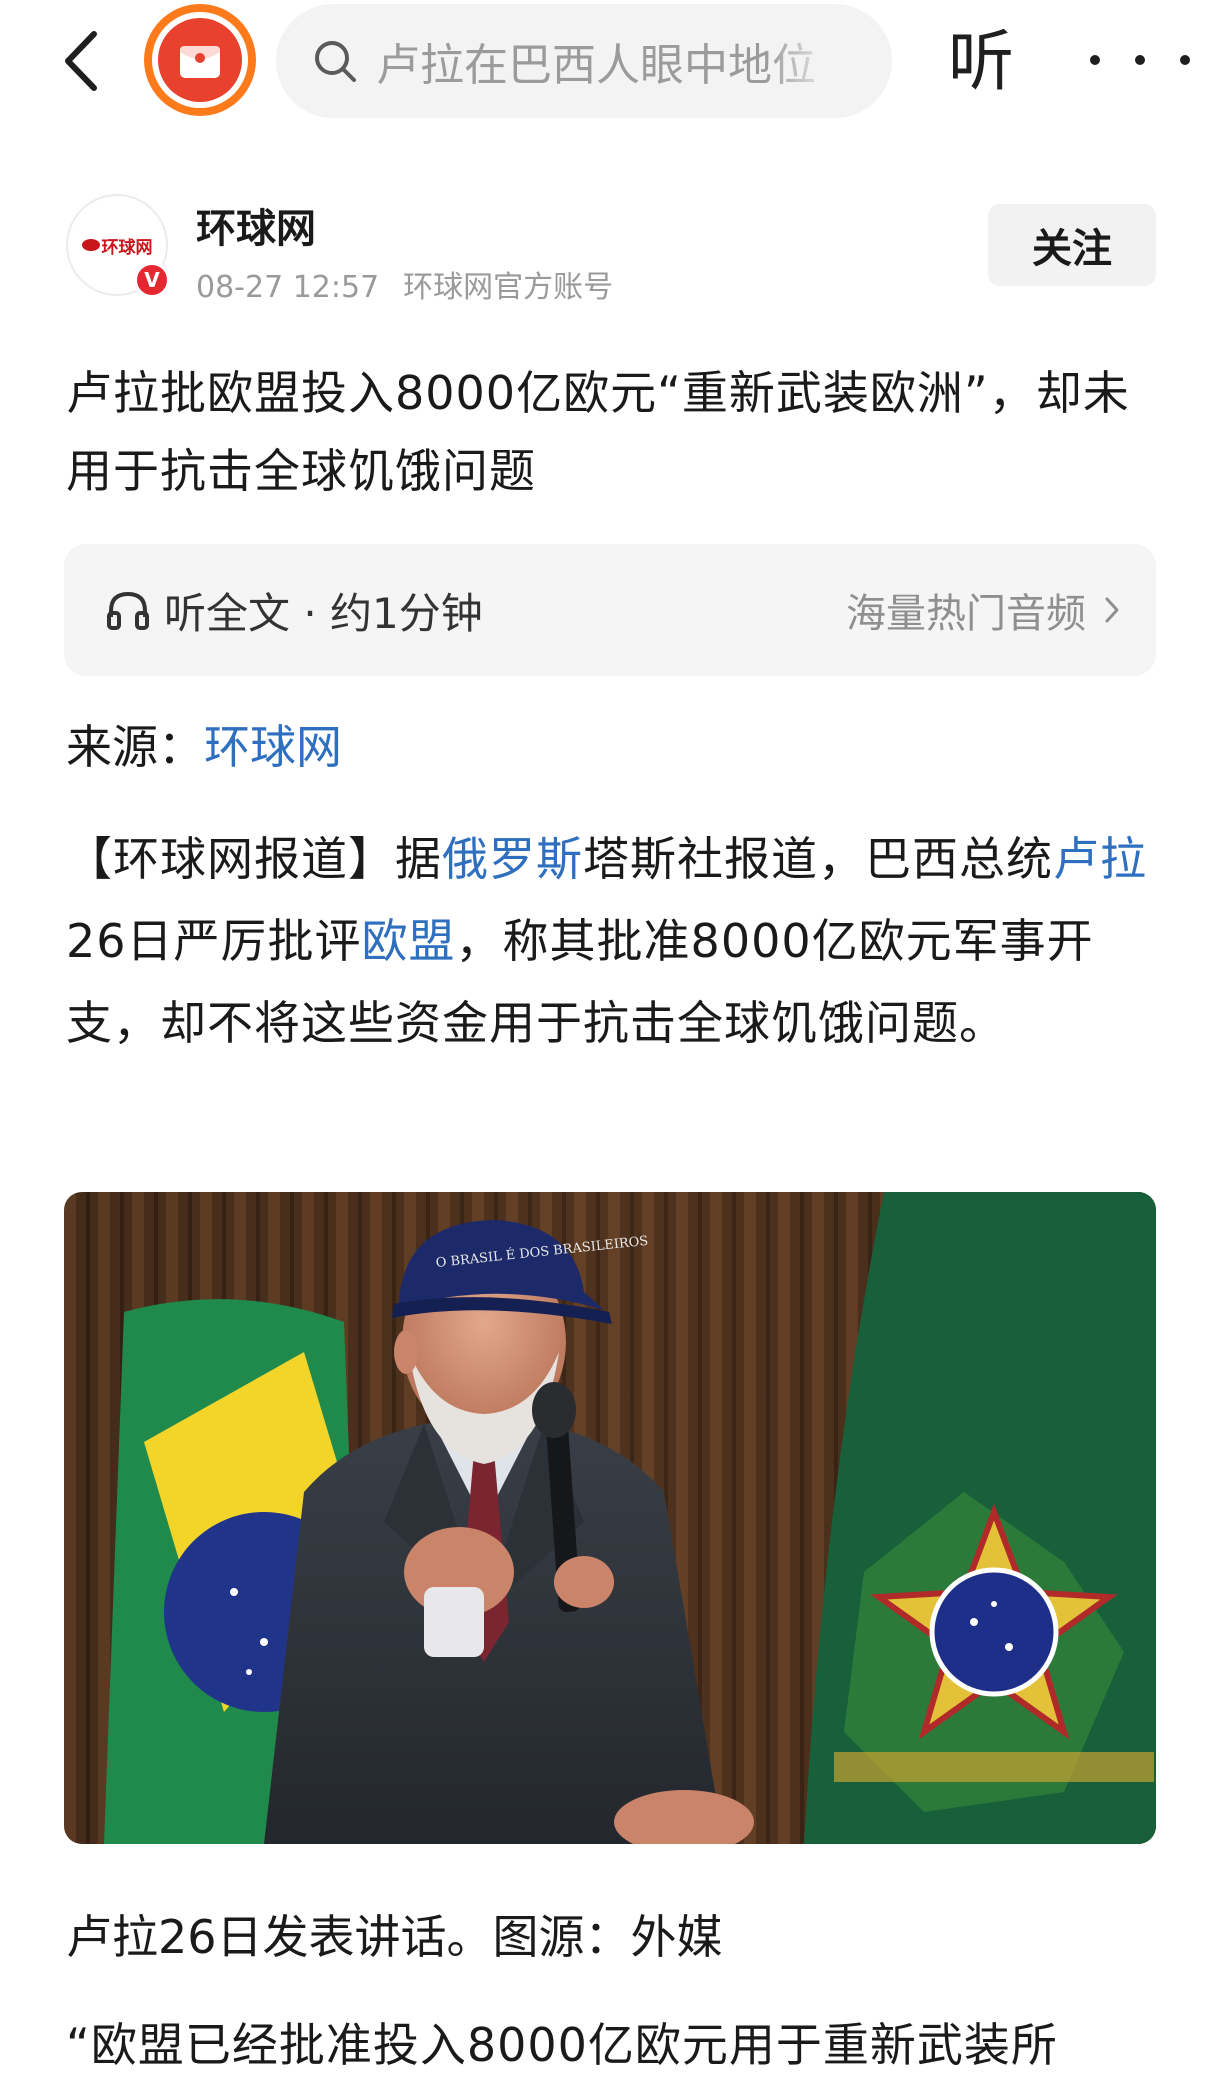 The width and height of the screenshot is (1220, 2088). I want to click on verified-badge: V, so click(152, 280).